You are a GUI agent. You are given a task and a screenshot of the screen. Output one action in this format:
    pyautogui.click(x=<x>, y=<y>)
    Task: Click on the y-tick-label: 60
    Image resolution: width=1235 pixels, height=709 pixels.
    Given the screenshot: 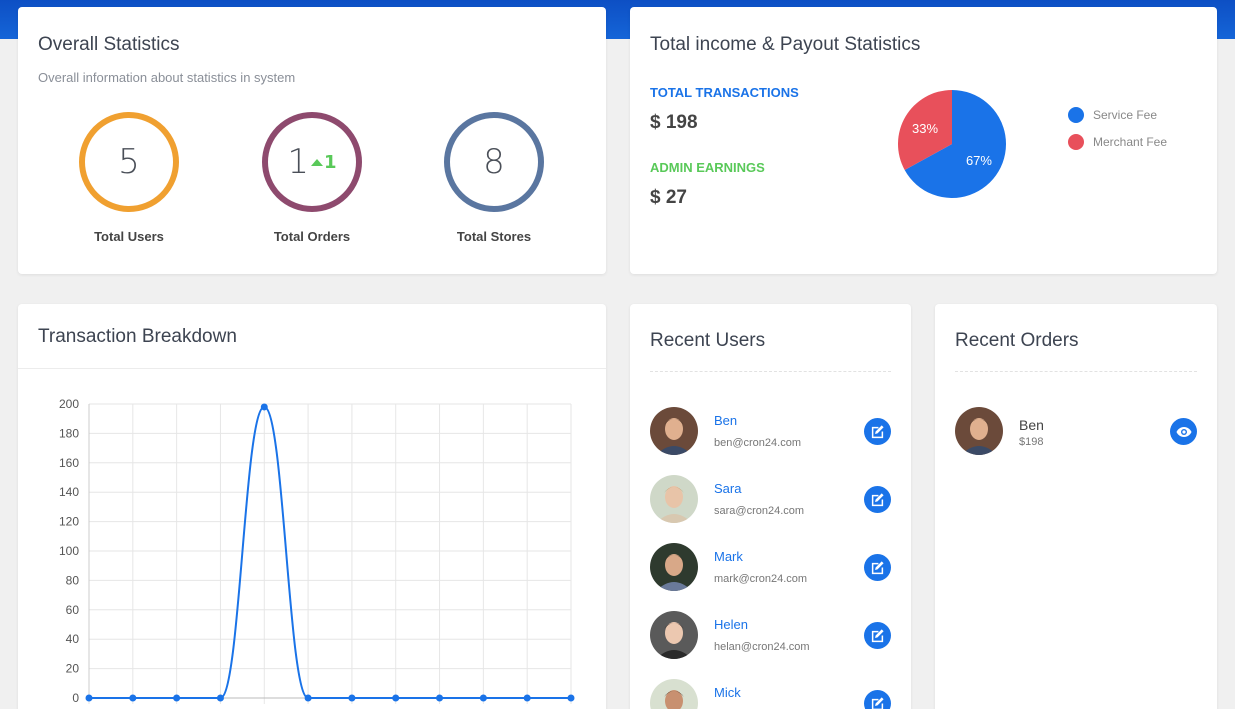 What is the action you would take?
    pyautogui.click(x=73, y=610)
    